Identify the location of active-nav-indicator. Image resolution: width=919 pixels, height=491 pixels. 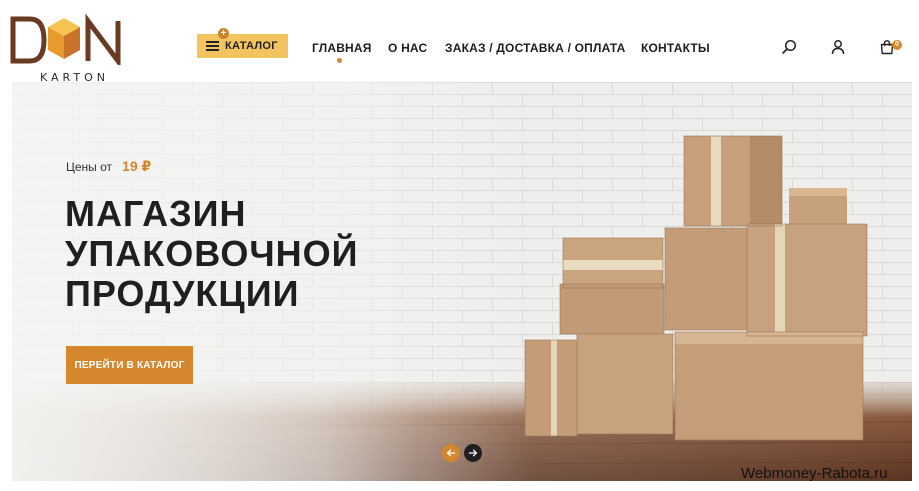
(339, 60).